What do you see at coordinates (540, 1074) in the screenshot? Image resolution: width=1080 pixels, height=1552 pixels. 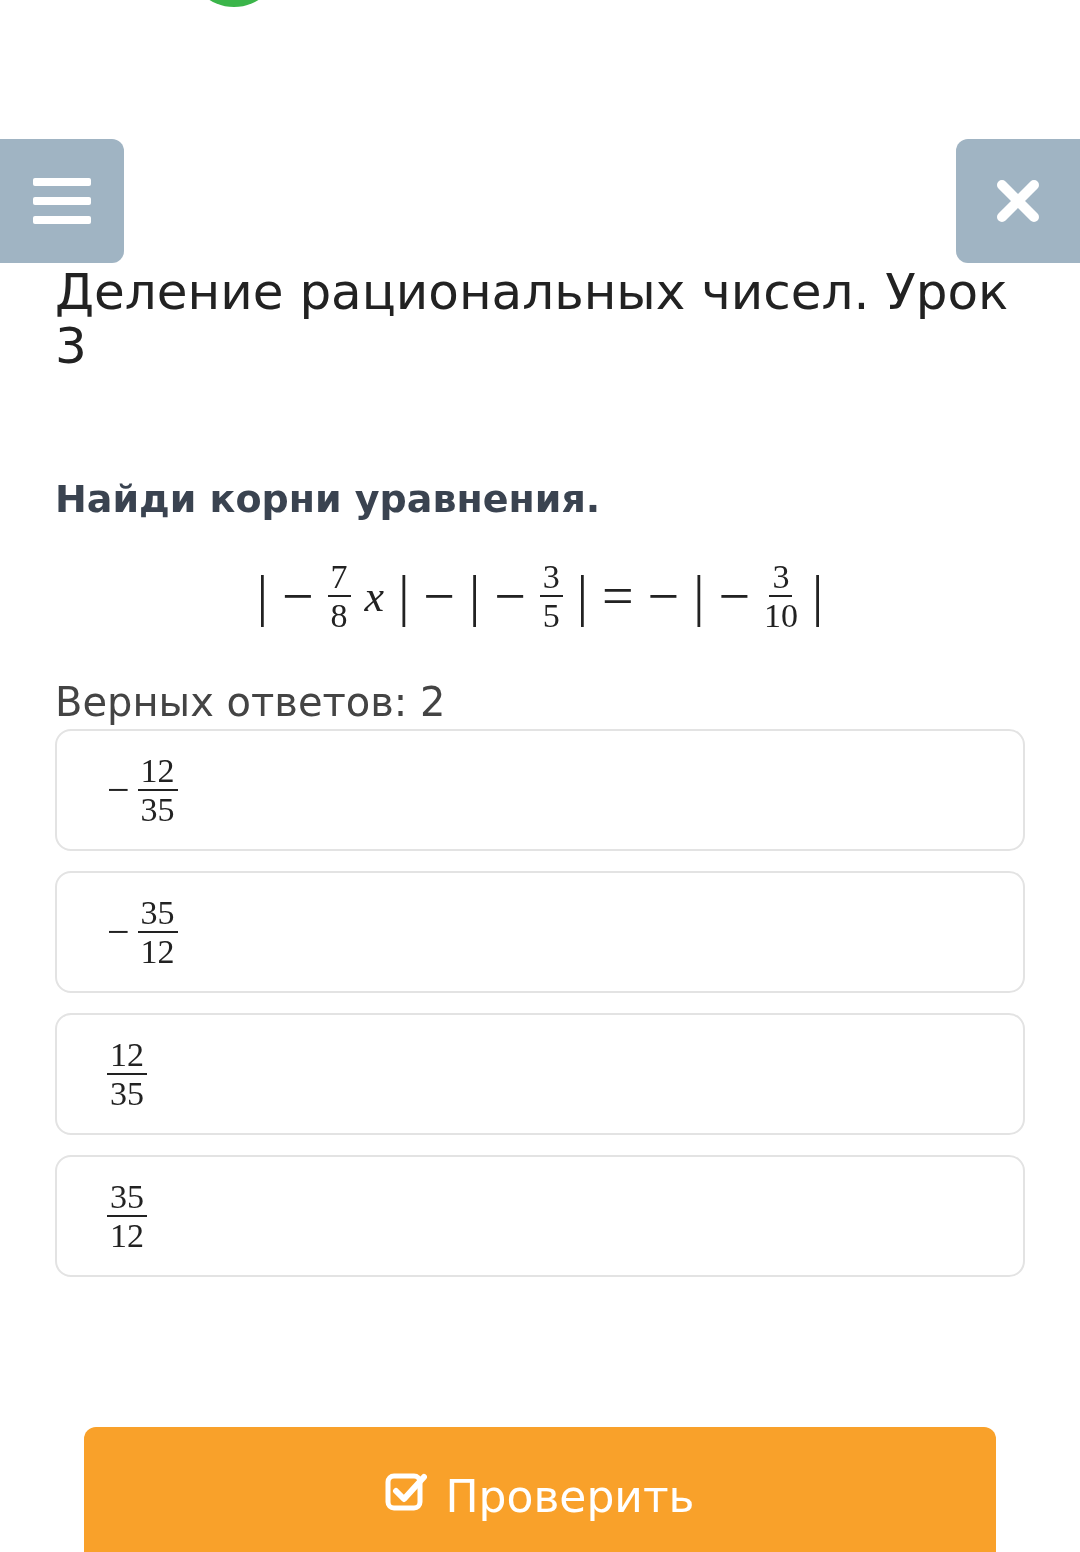 I see `answer-option: 12 35` at bounding box center [540, 1074].